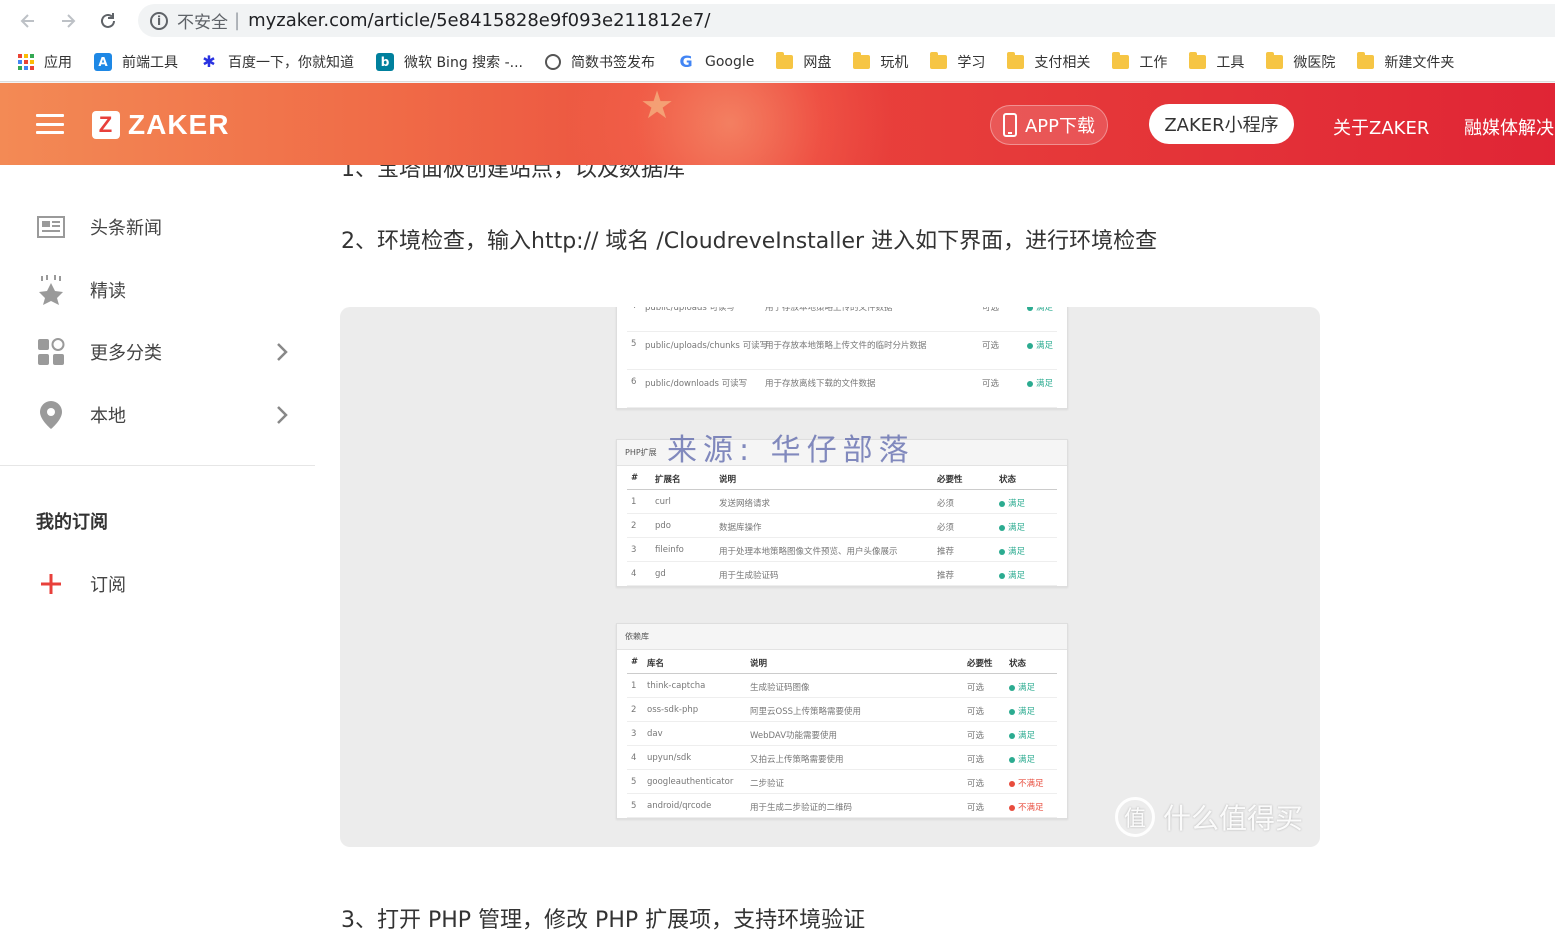 Image resolution: width=1555 pixels, height=946 pixels. I want to click on sidebar-item-headlines: 头条新闻, so click(157, 227).